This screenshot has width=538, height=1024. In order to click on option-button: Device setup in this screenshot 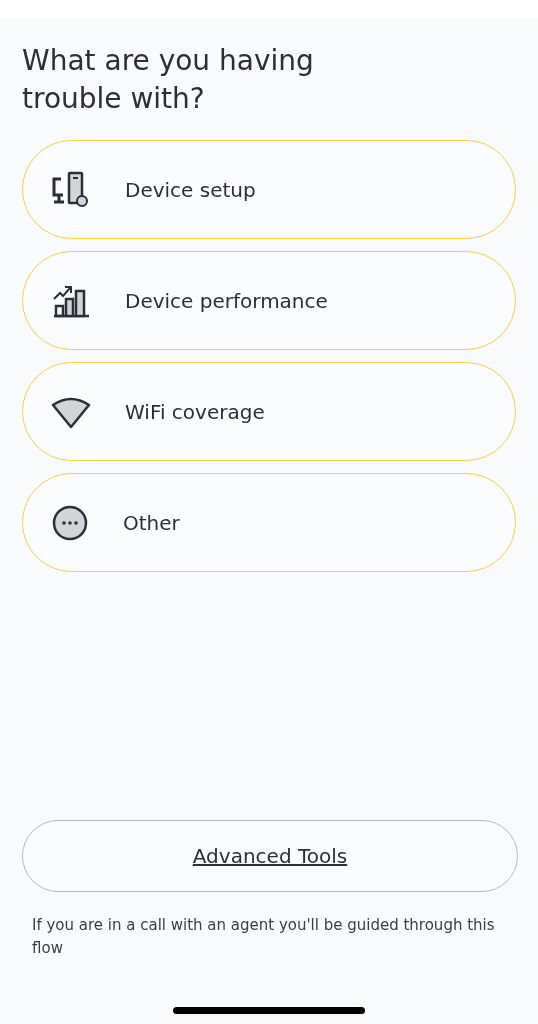, I will do `click(269, 189)`.